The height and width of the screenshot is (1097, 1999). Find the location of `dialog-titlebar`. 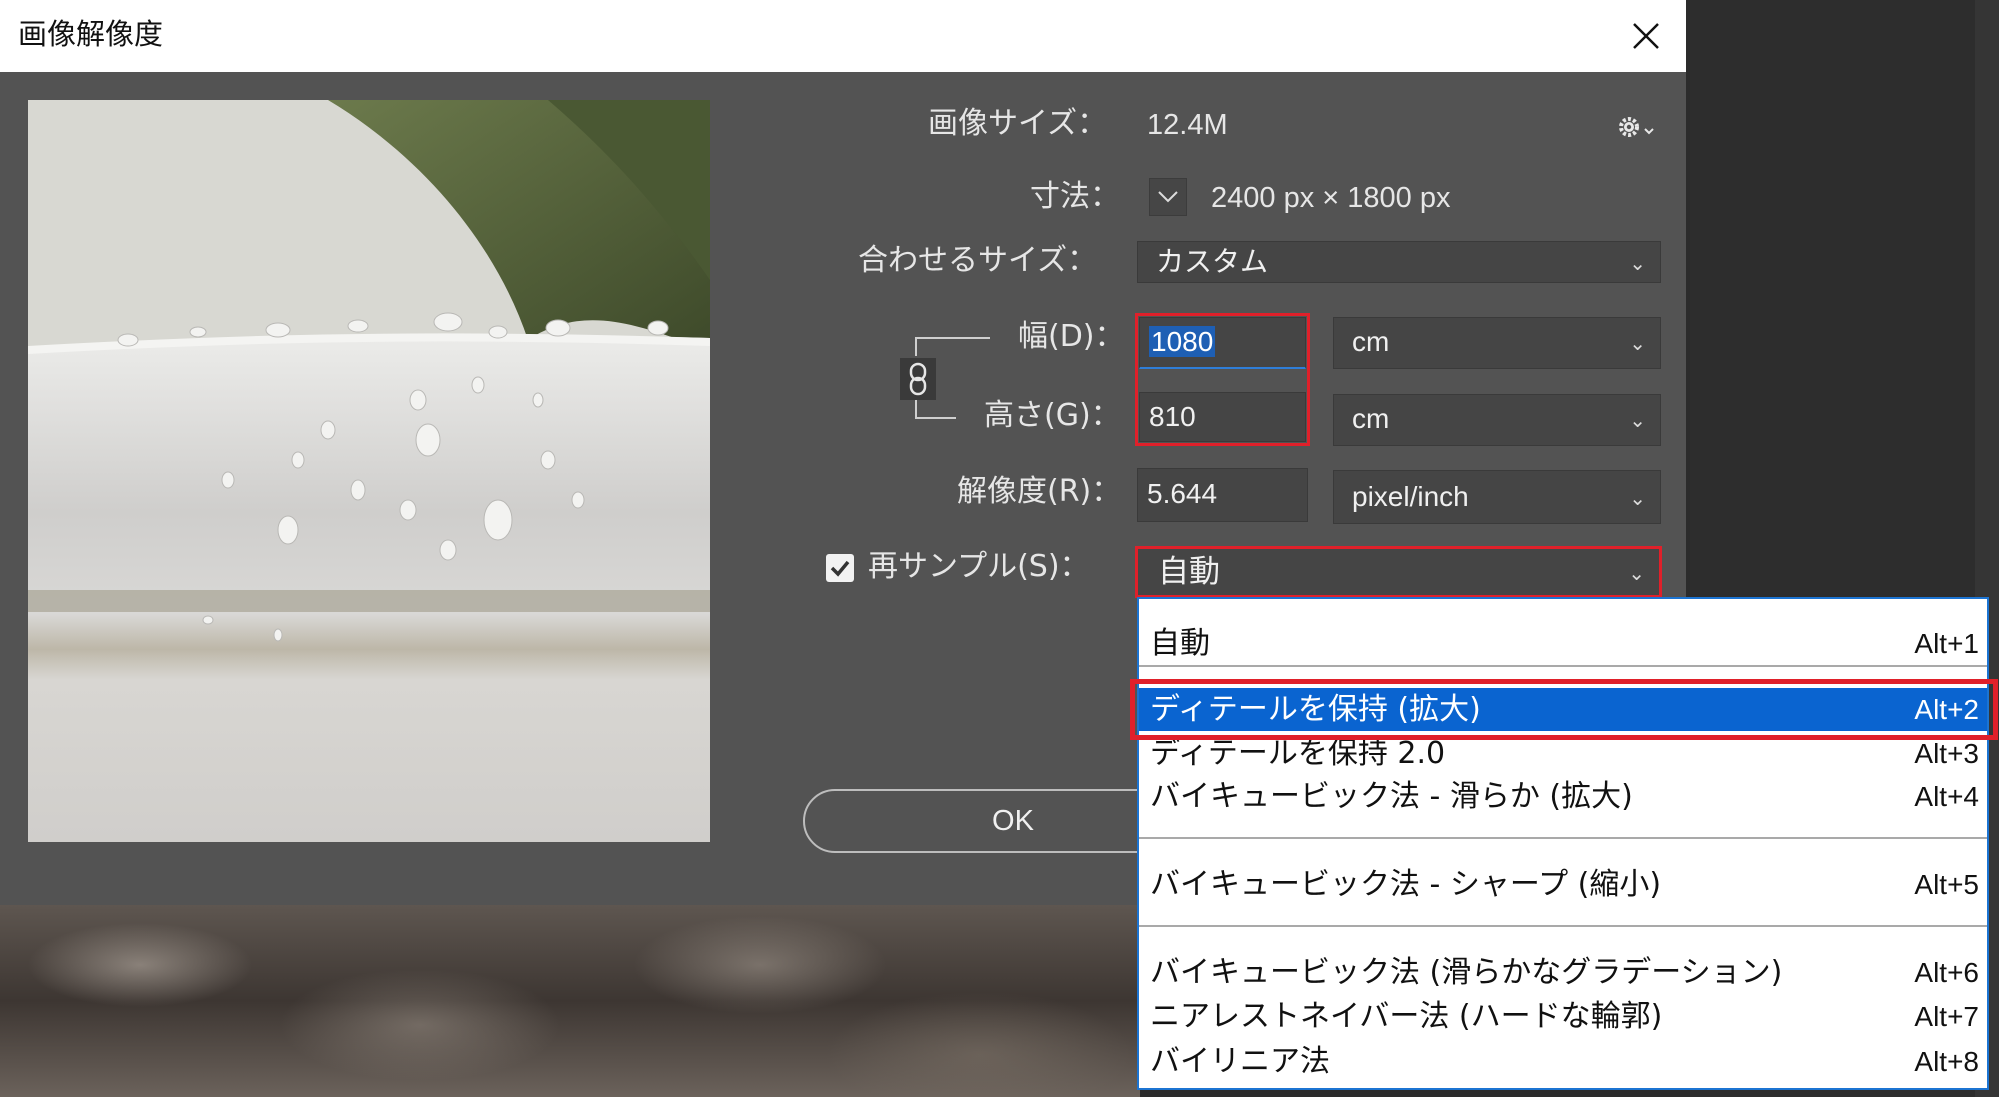

dialog-titlebar is located at coordinates (843, 36).